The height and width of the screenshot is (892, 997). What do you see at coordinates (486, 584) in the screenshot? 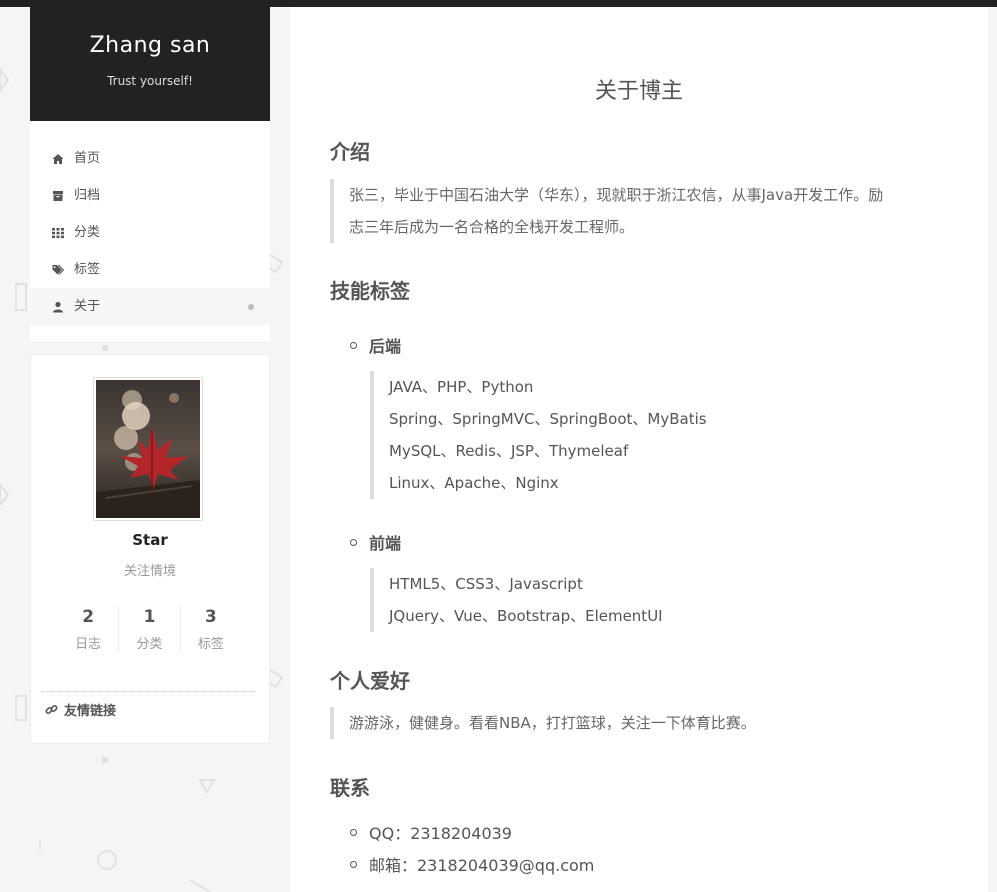
I see `skill-line: HTML5、CSS3、Javascript` at bounding box center [486, 584].